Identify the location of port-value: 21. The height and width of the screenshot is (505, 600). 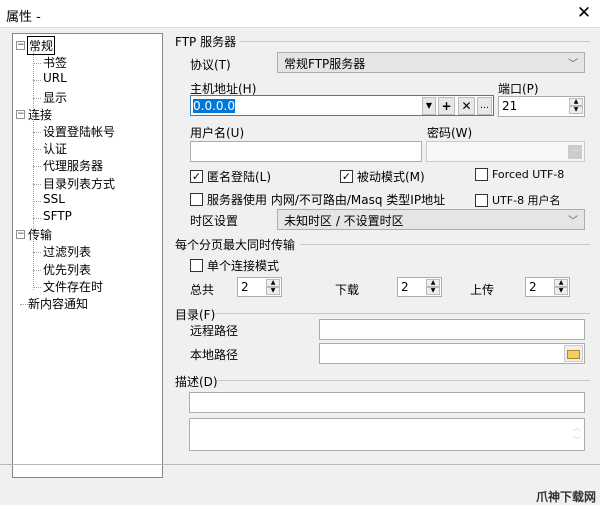
(510, 106).